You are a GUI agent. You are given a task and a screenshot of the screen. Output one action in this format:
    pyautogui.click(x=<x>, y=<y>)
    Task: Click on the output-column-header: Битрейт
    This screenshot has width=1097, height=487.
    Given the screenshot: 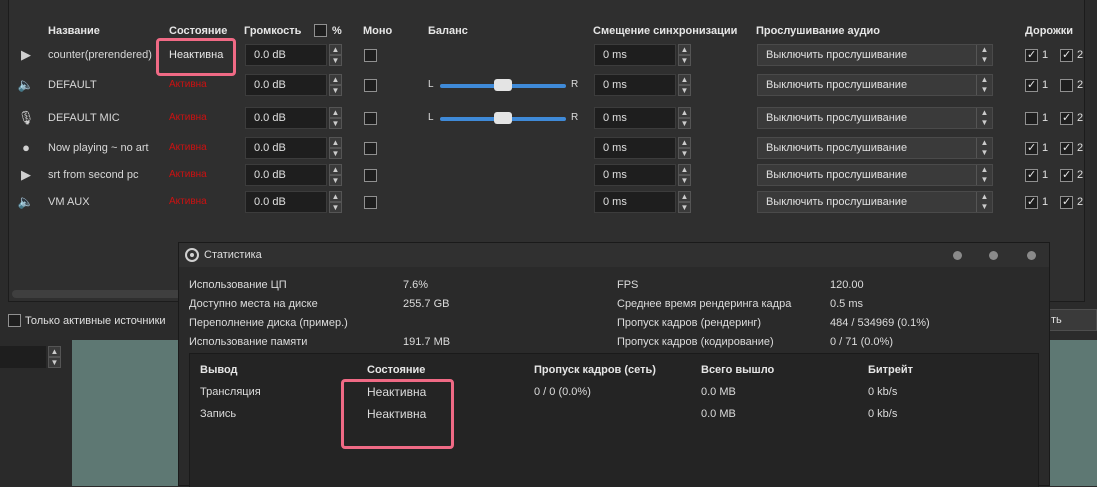 What is the action you would take?
    pyautogui.click(x=891, y=370)
    